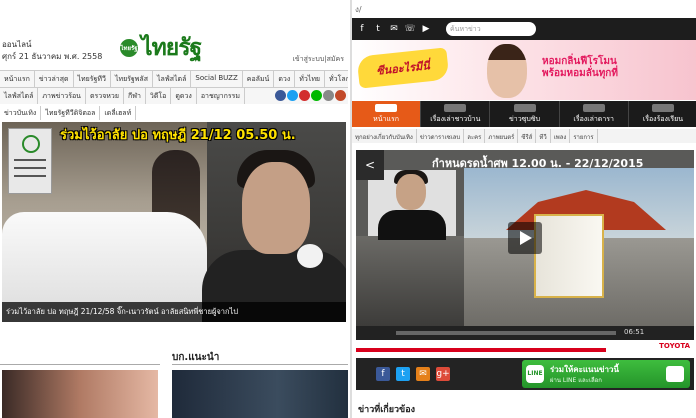 Image resolution: width=696 pixels, height=418 pixels. What do you see at coordinates (675, 374) in the screenshot?
I see `qr-icon` at bounding box center [675, 374].